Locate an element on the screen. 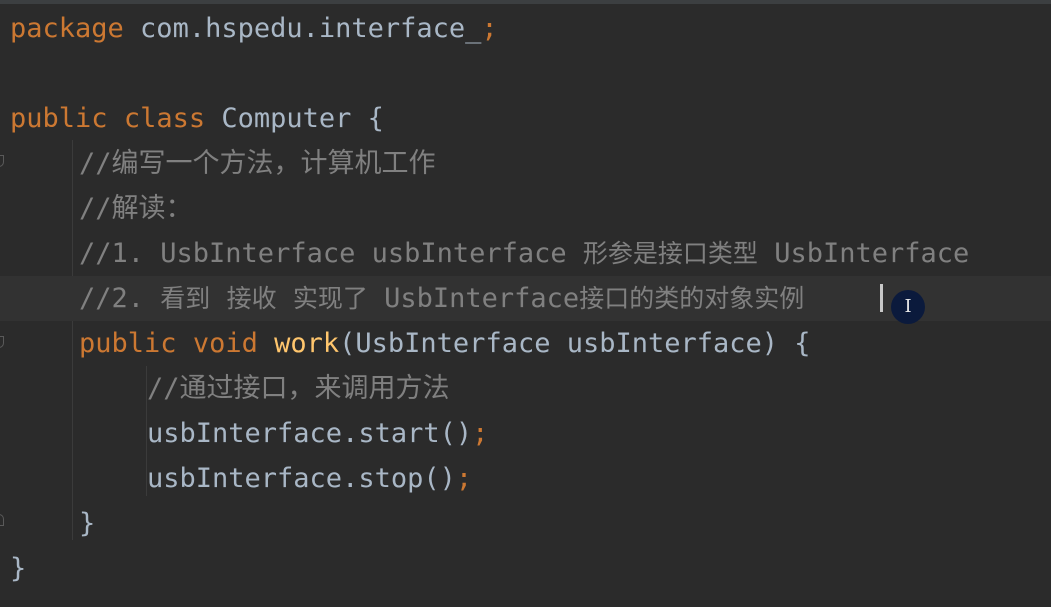  keyword: void is located at coordinates (225, 343).